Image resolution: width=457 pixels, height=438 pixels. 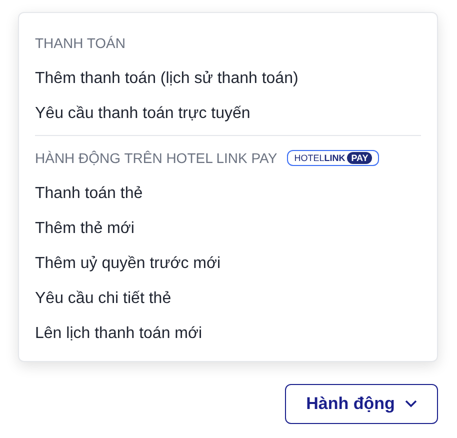 What do you see at coordinates (228, 113) in the screenshot?
I see `menu-item: Yêu cầu thanh toán trực tuyến` at bounding box center [228, 113].